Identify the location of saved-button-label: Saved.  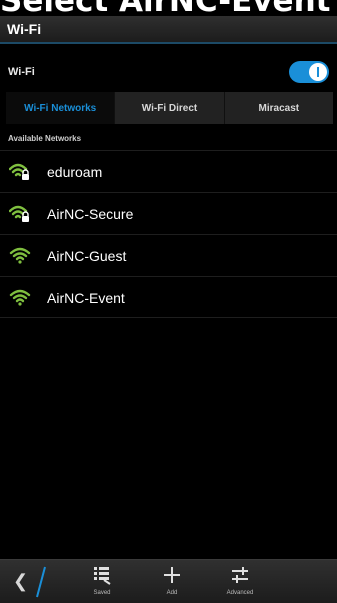
(102, 593).